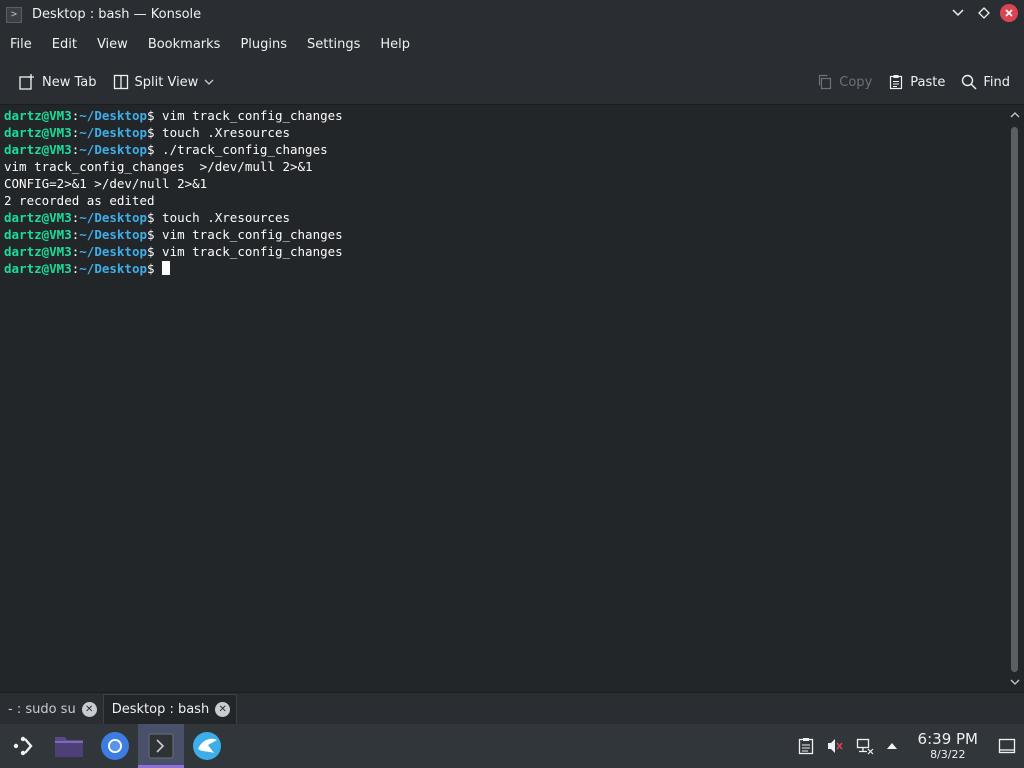 The image size is (1024, 768). Describe the element at coordinates (512, 82) in the screenshot. I see `toolbar: New Tab Split View Copy Paste Find` at that location.